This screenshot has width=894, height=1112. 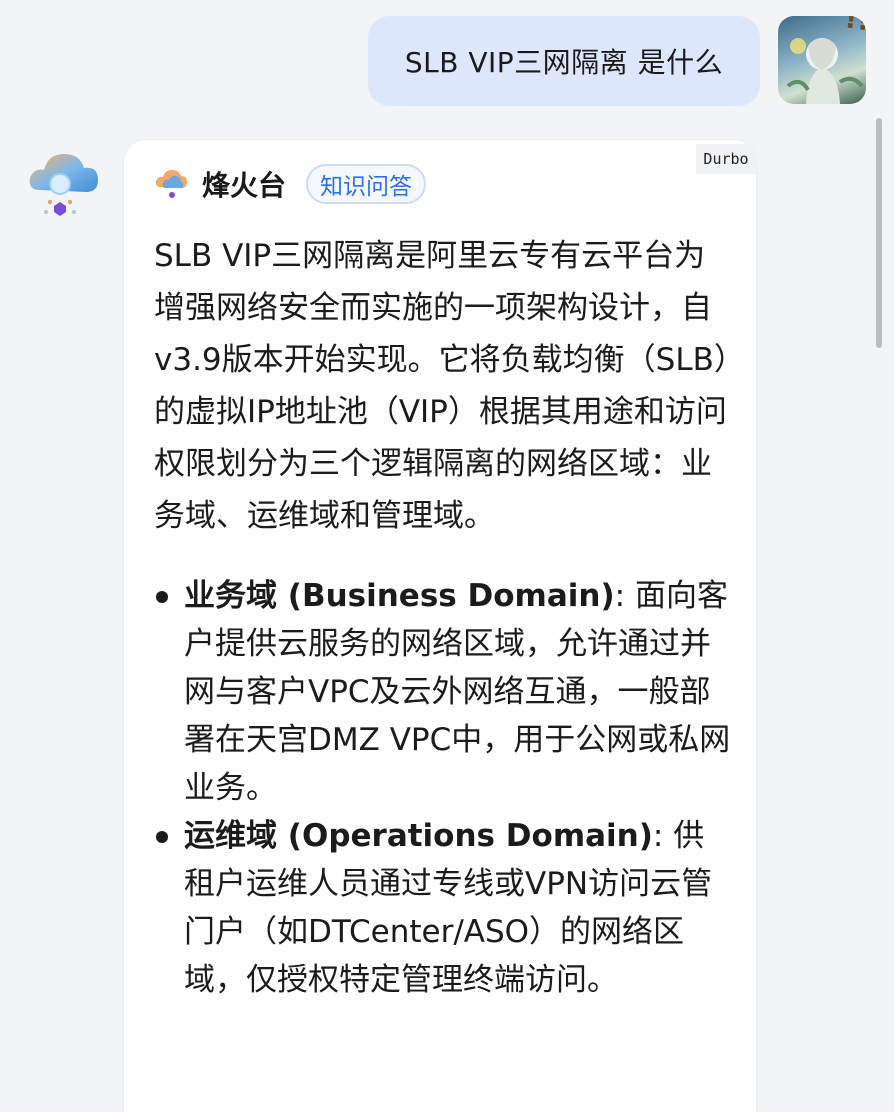 I want to click on user-message-text: SLB VIP三网隔离 是什么, so click(x=564, y=62).